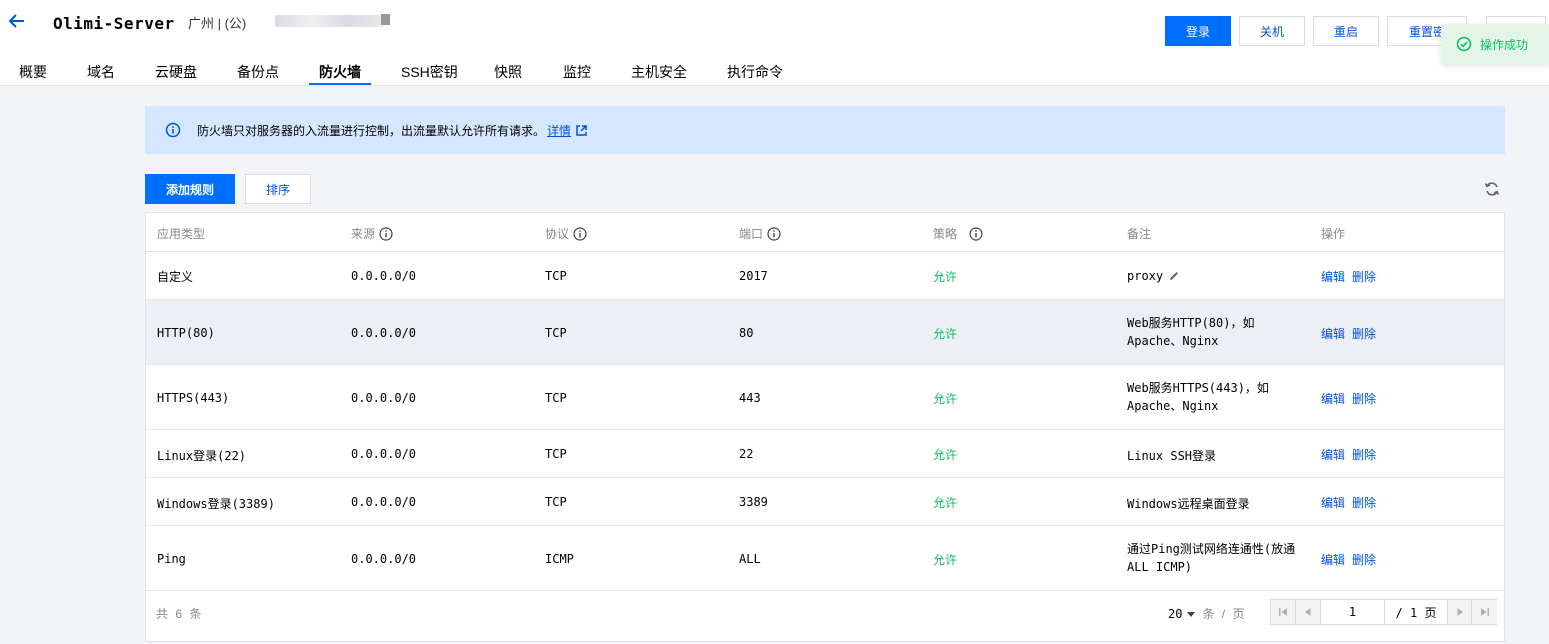  Describe the element at coordinates (1198, 31) in the screenshot. I see `login-button: 登录` at that location.